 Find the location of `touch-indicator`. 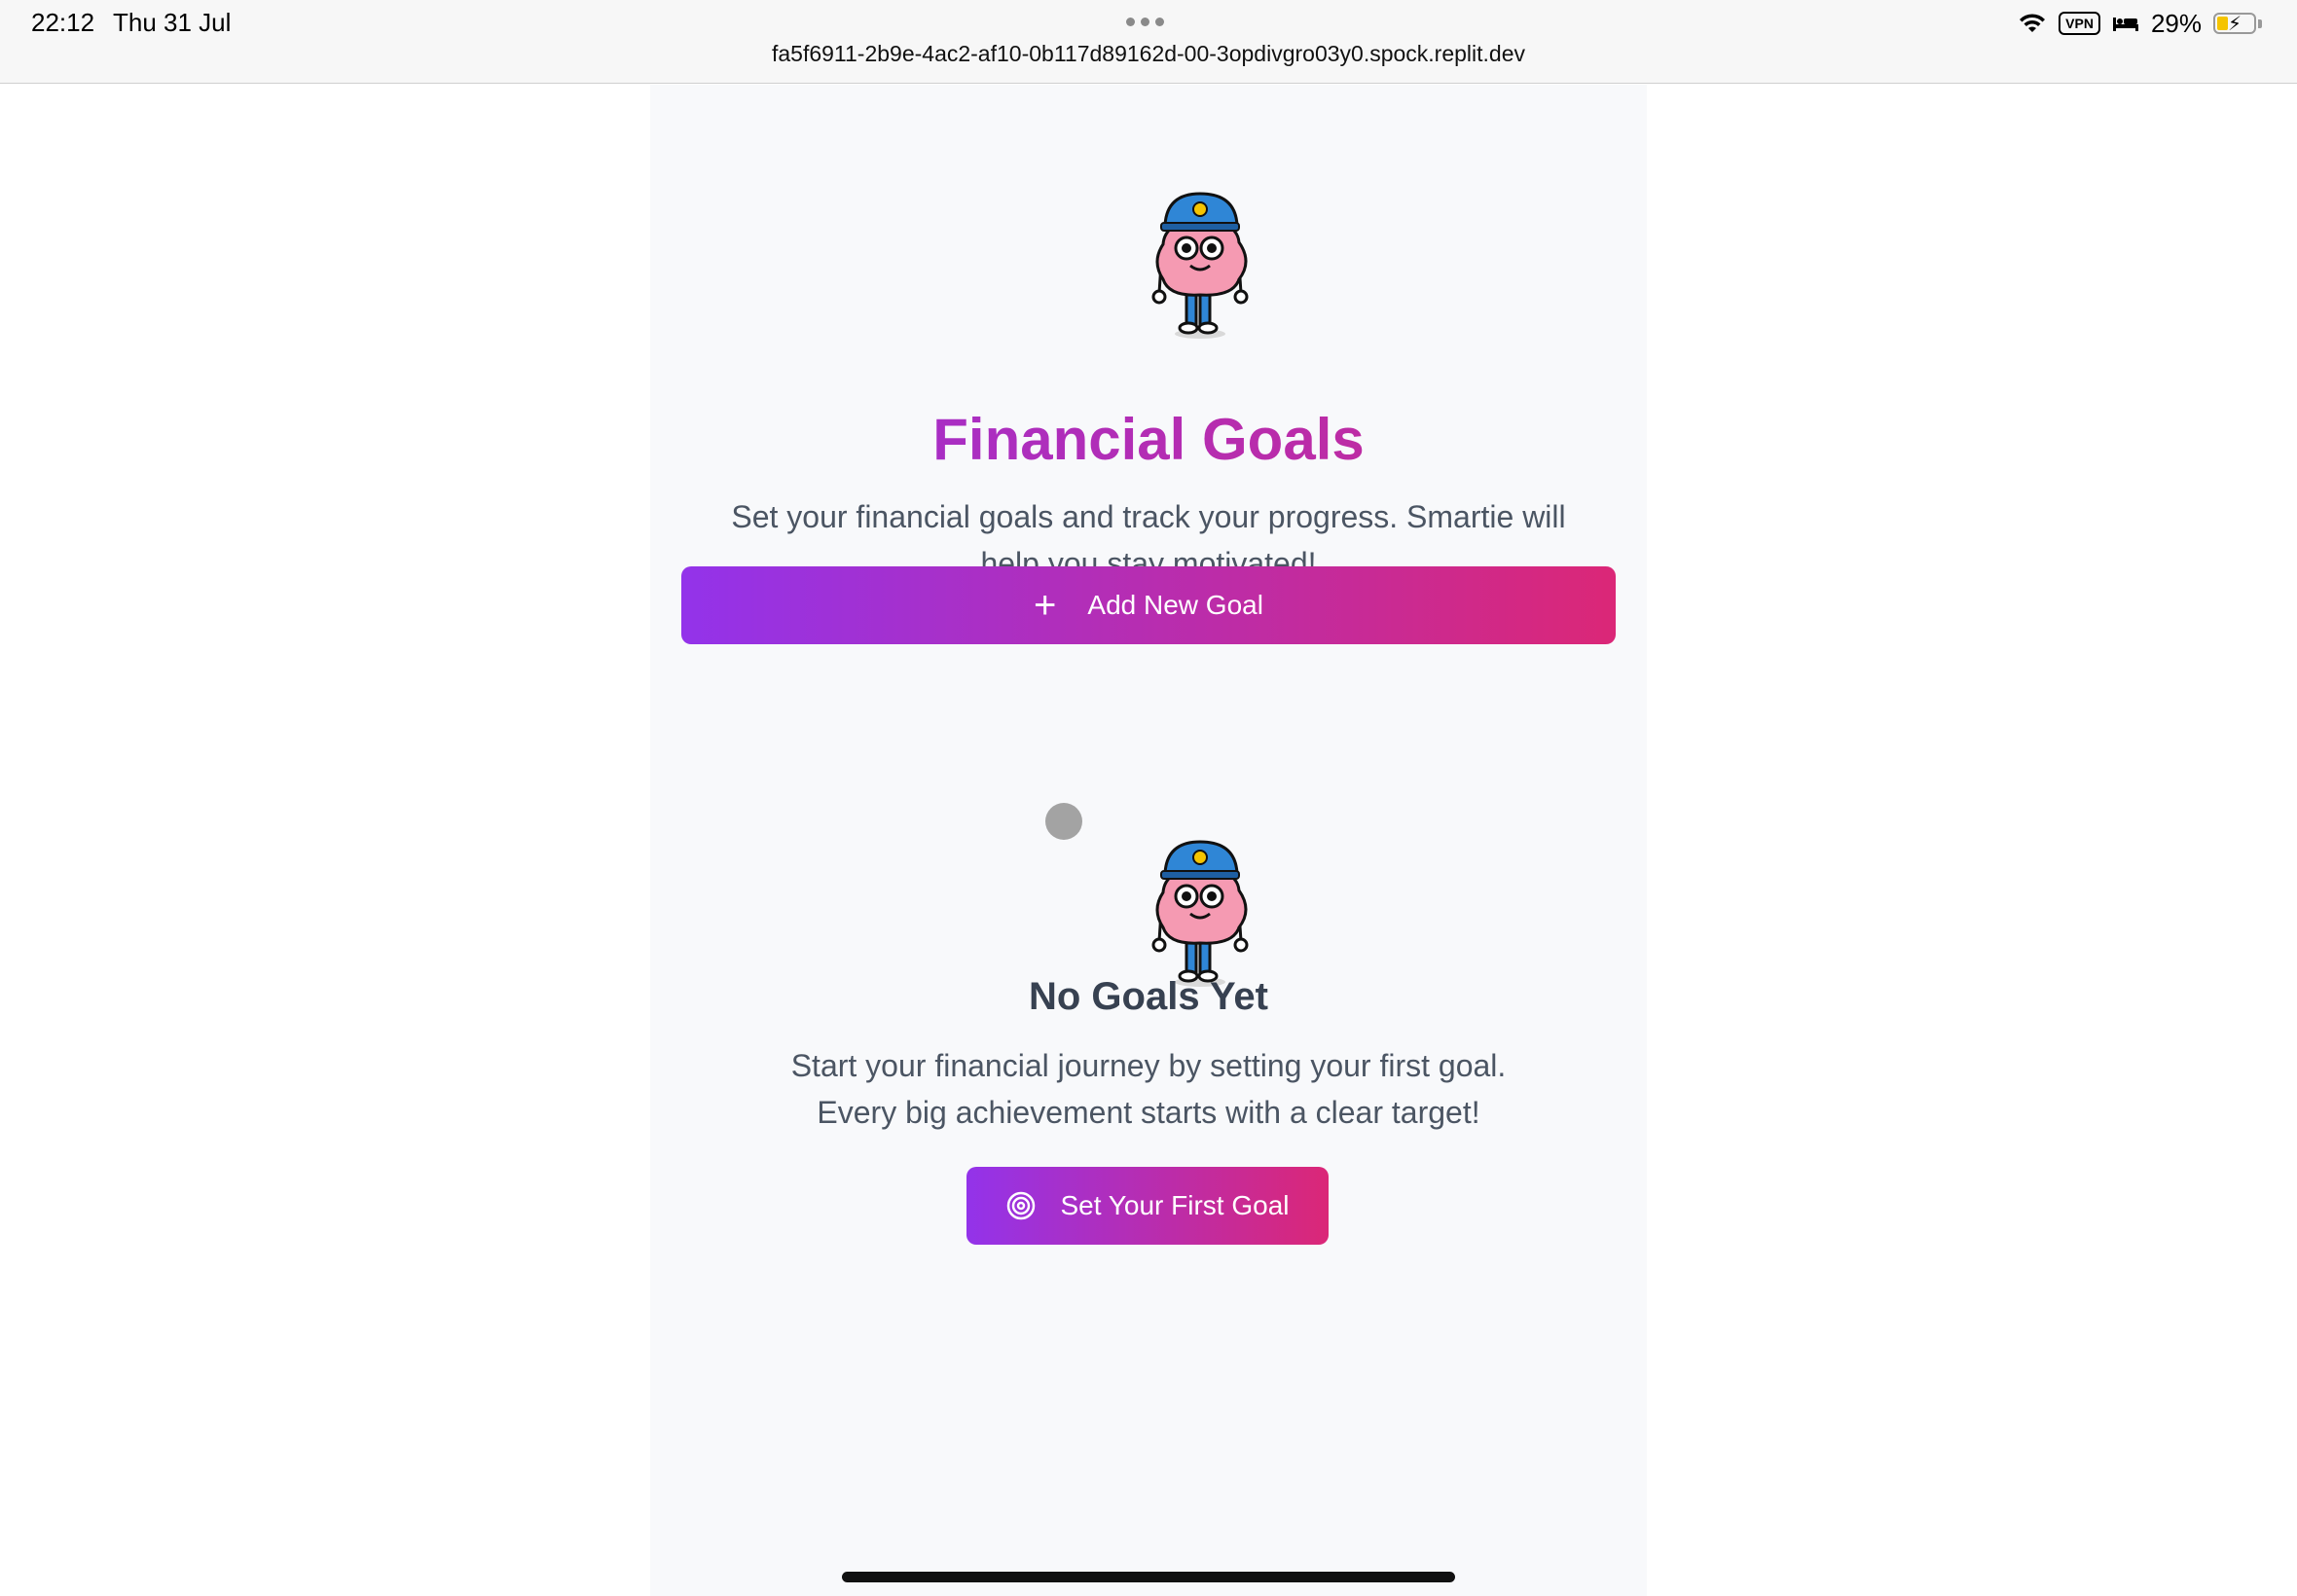

touch-indicator is located at coordinates (1063, 821).